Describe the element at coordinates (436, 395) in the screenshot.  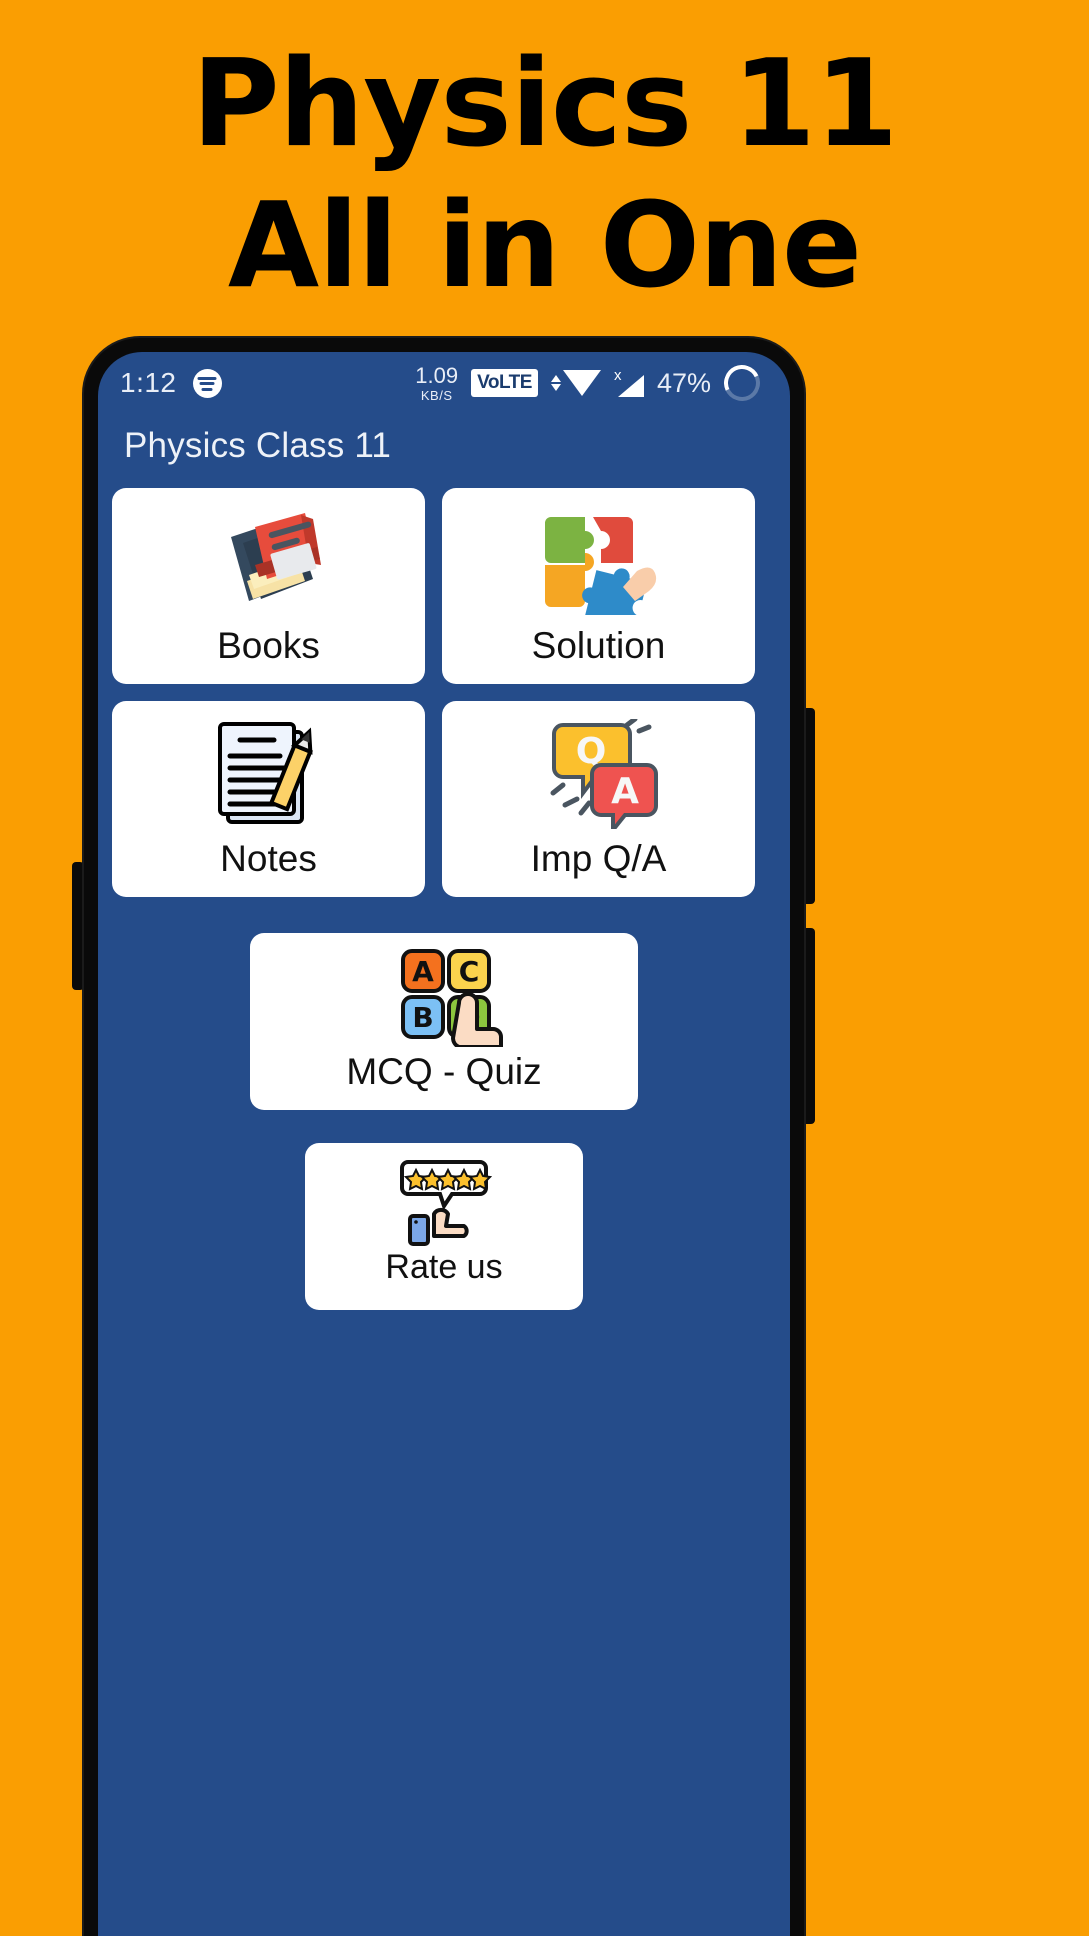
I see `network-speed-unit: KB/S` at that location.